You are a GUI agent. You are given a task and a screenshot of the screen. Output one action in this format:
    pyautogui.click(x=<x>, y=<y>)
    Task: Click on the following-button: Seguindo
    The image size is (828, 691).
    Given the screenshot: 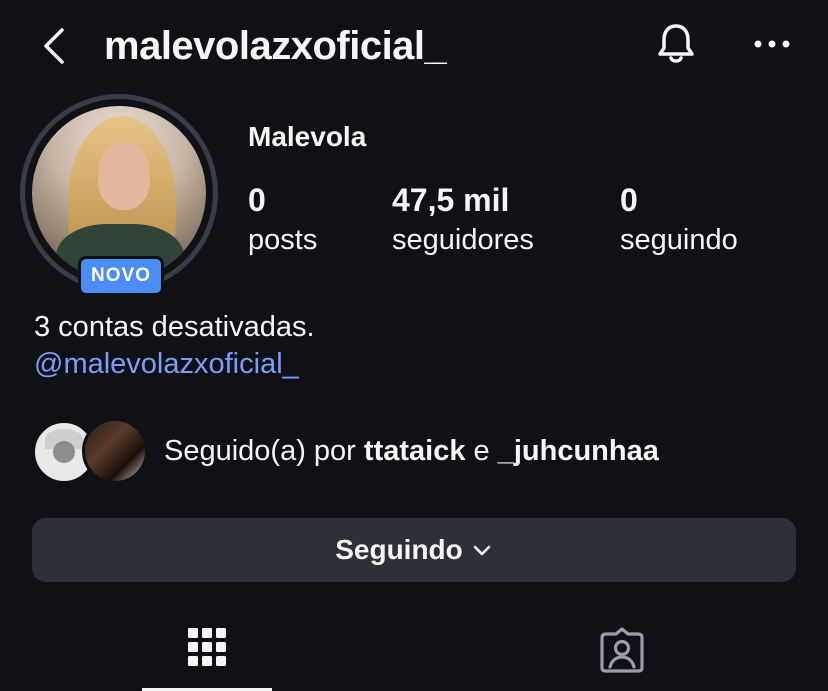 What is the action you would take?
    pyautogui.click(x=414, y=550)
    